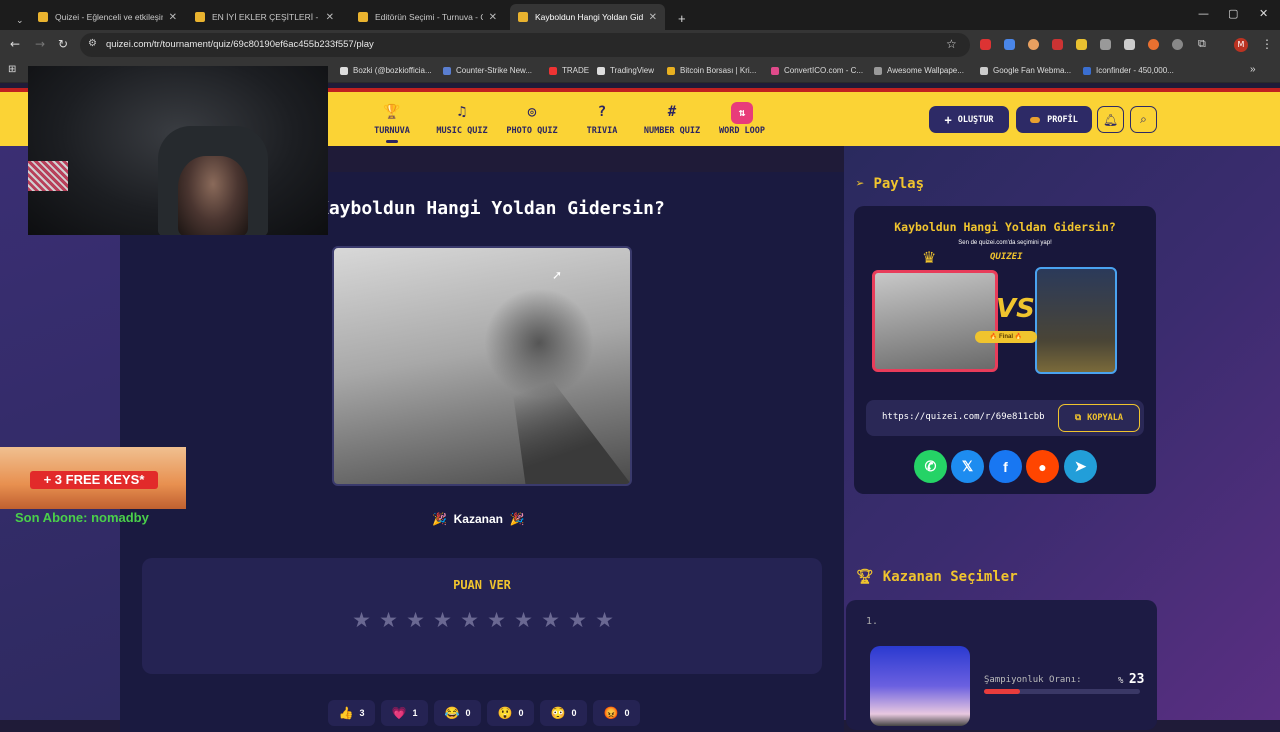  Describe the element at coordinates (602, 119) in the screenshot. I see `nav-trivia: ? TRIVIA` at that location.